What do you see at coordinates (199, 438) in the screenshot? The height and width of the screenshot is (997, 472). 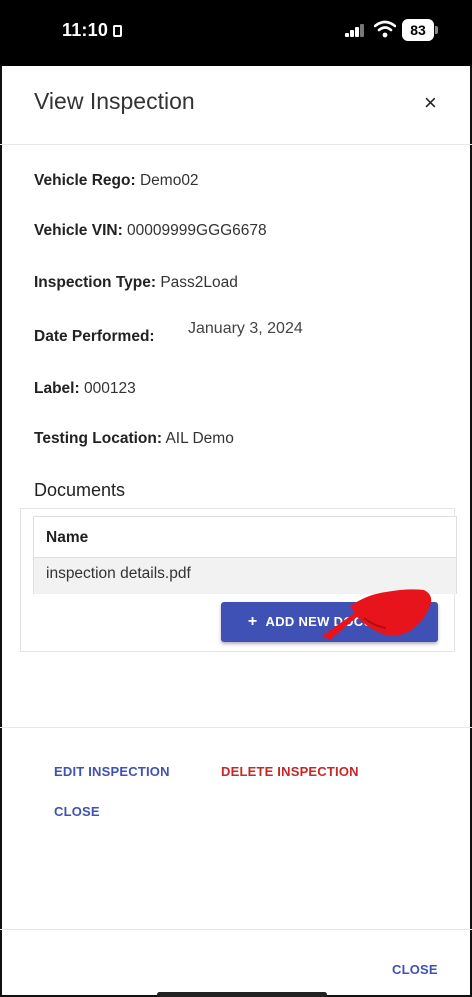 I see `testing-location-value: AIL Demo` at bounding box center [199, 438].